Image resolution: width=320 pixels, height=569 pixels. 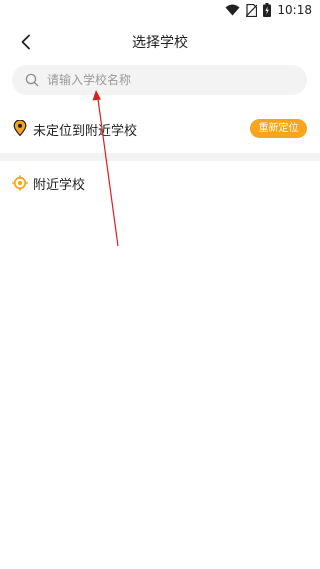 What do you see at coordinates (252, 10) in the screenshot?
I see `no-sim-icon` at bounding box center [252, 10].